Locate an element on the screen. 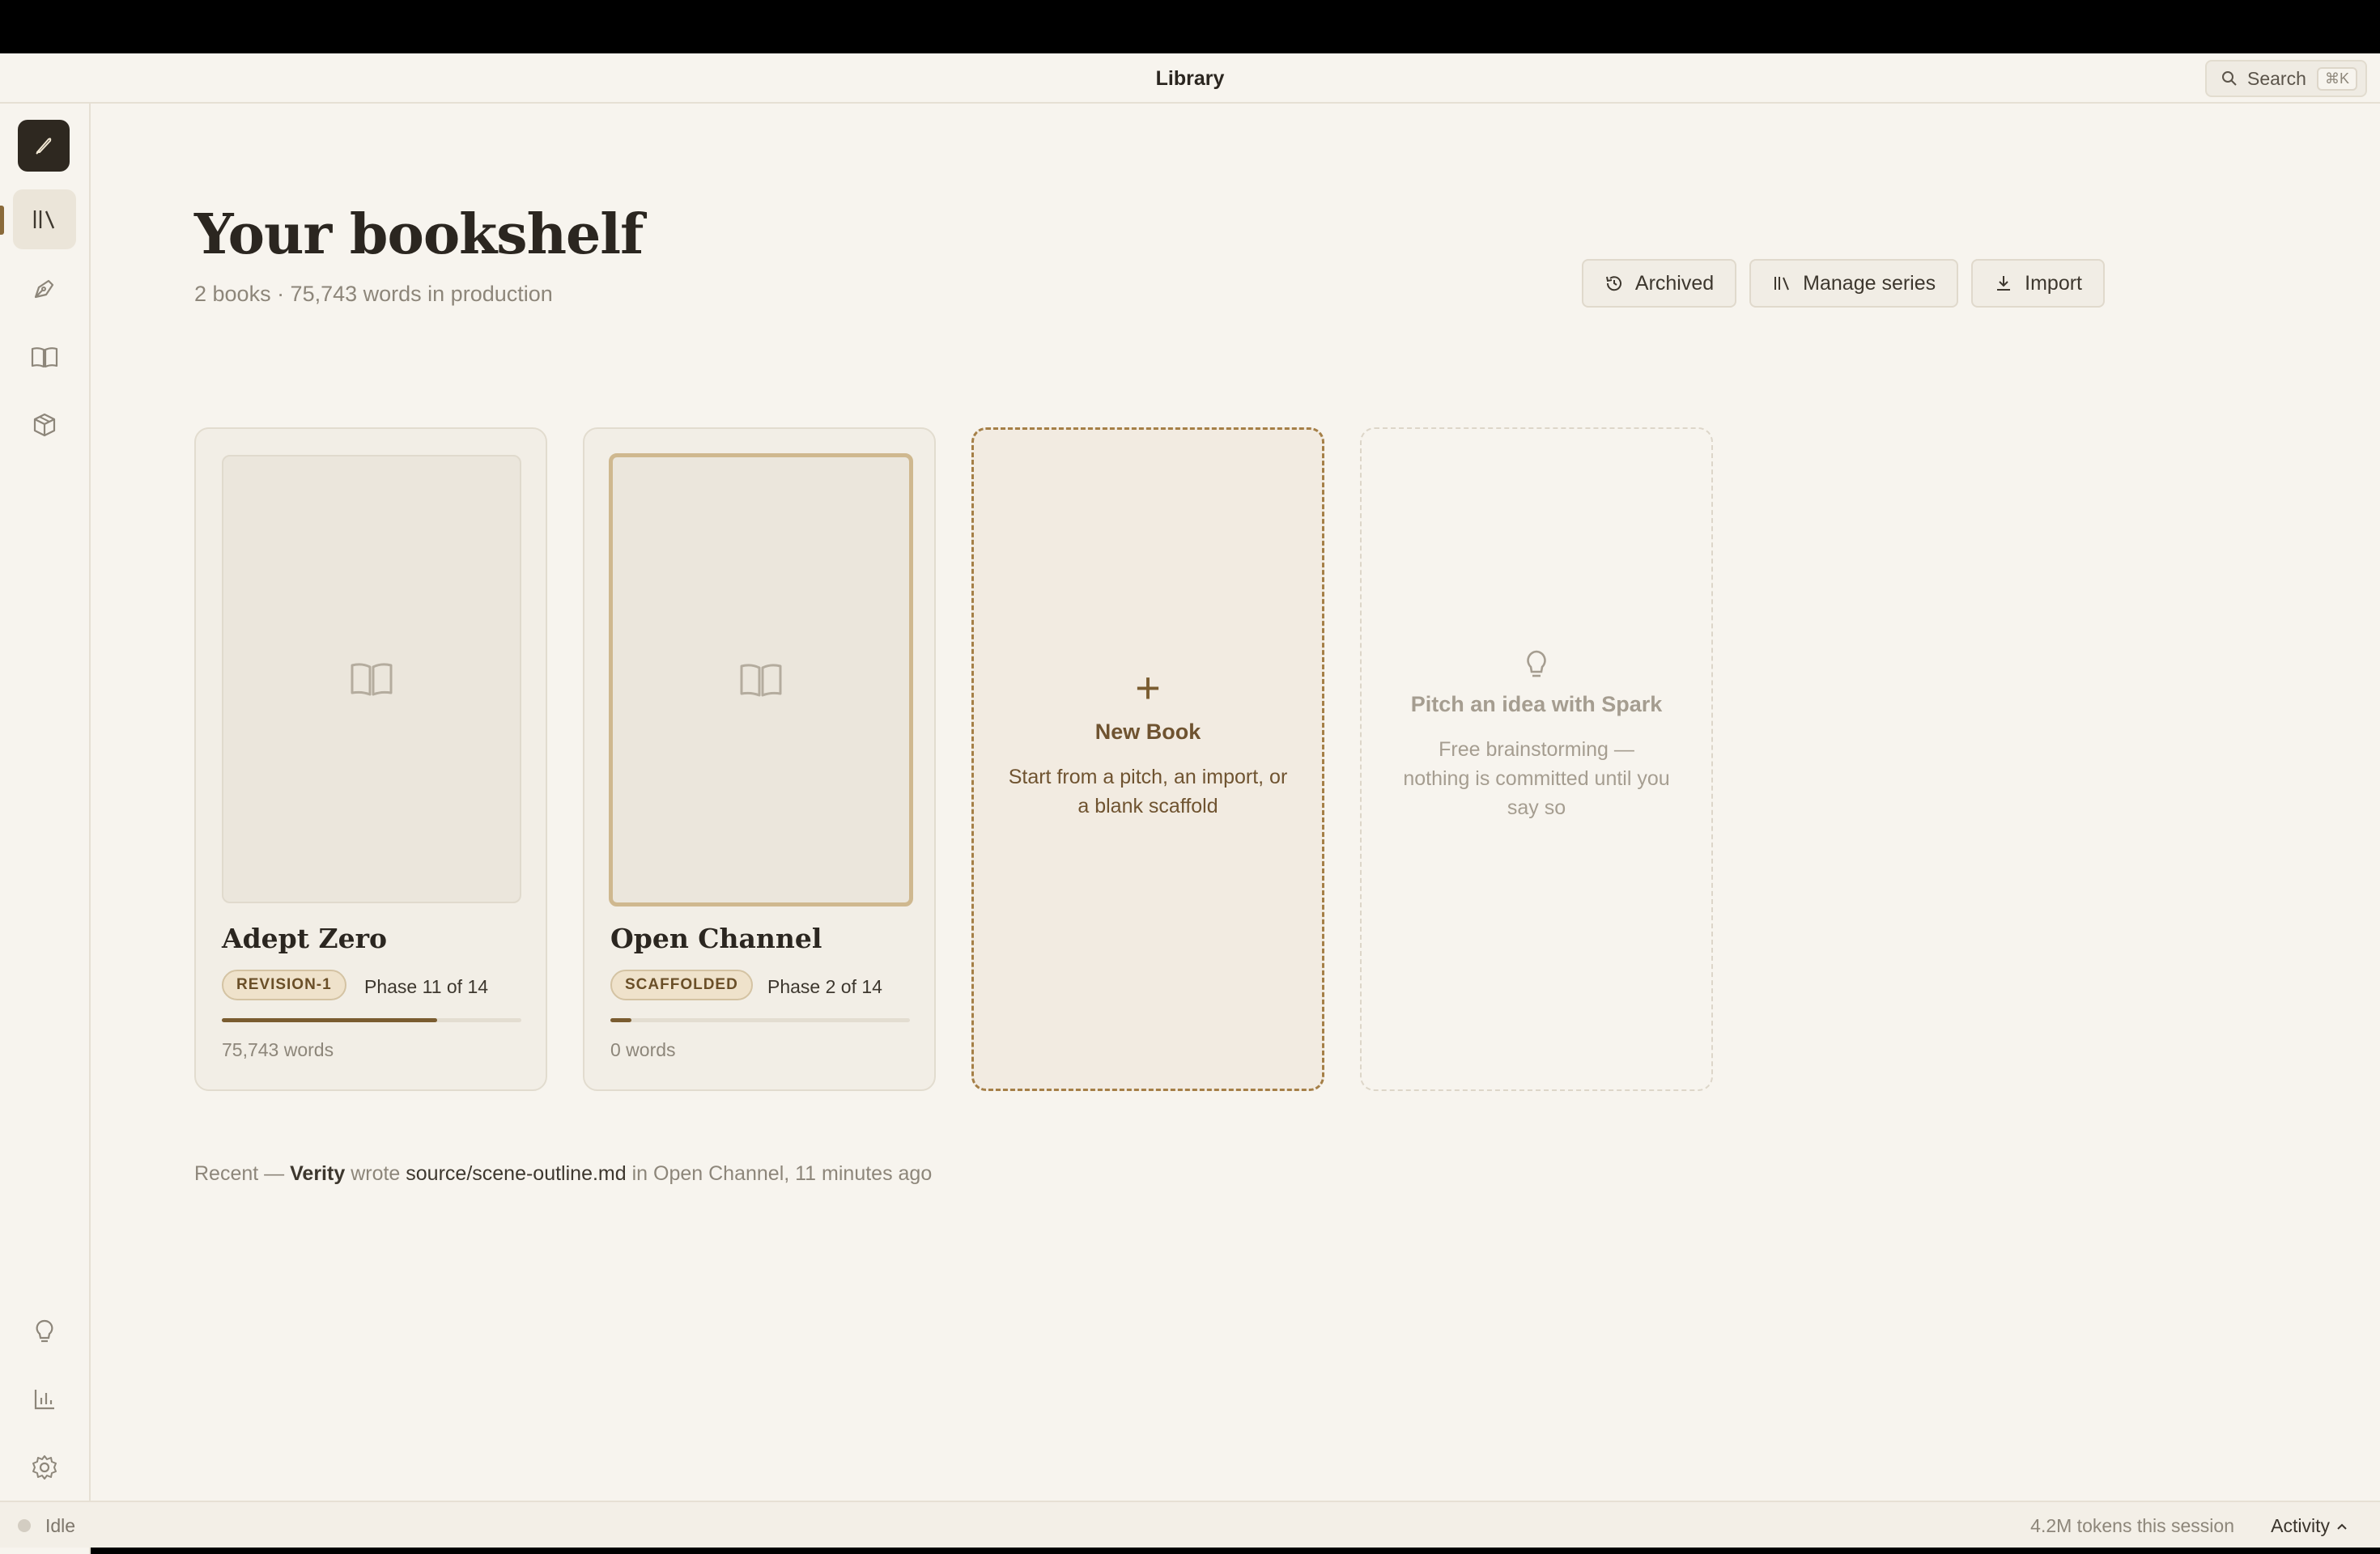  recent-agent: Verity is located at coordinates (318, 1173).